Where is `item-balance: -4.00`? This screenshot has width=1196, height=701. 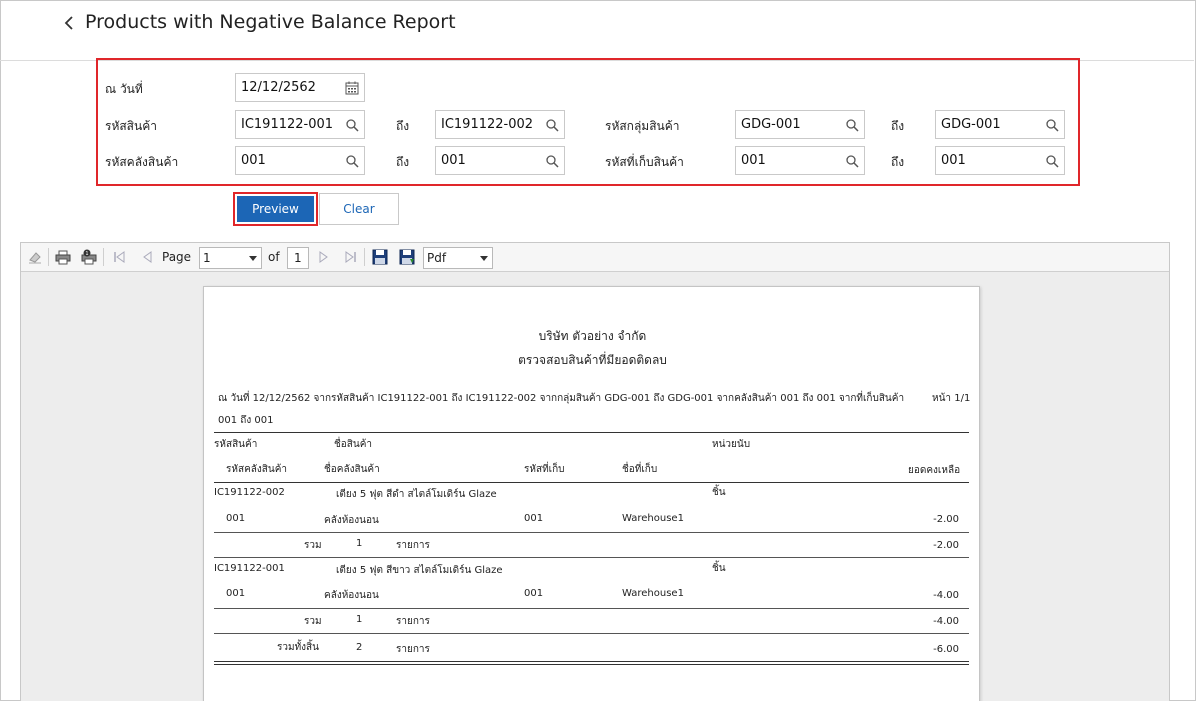 item-balance: -4.00 is located at coordinates (946, 595).